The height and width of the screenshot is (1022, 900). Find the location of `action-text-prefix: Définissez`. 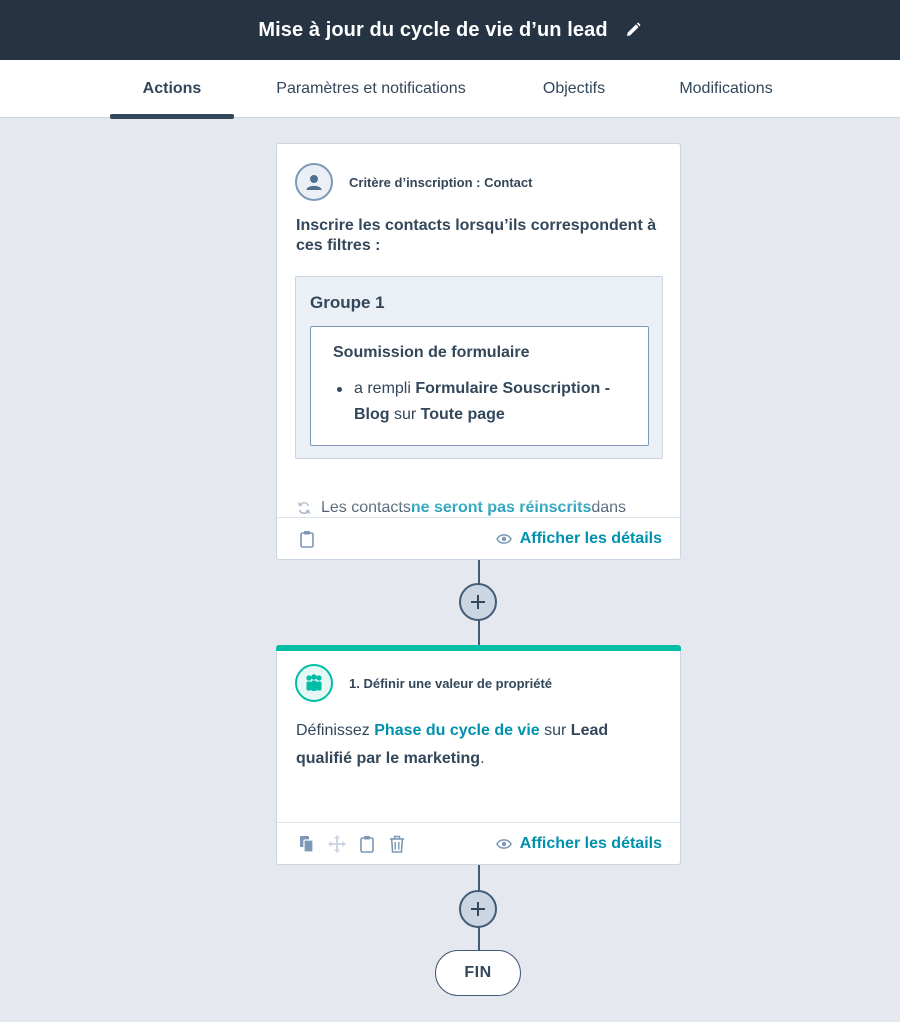

action-text-prefix: Définissez is located at coordinates (335, 730).